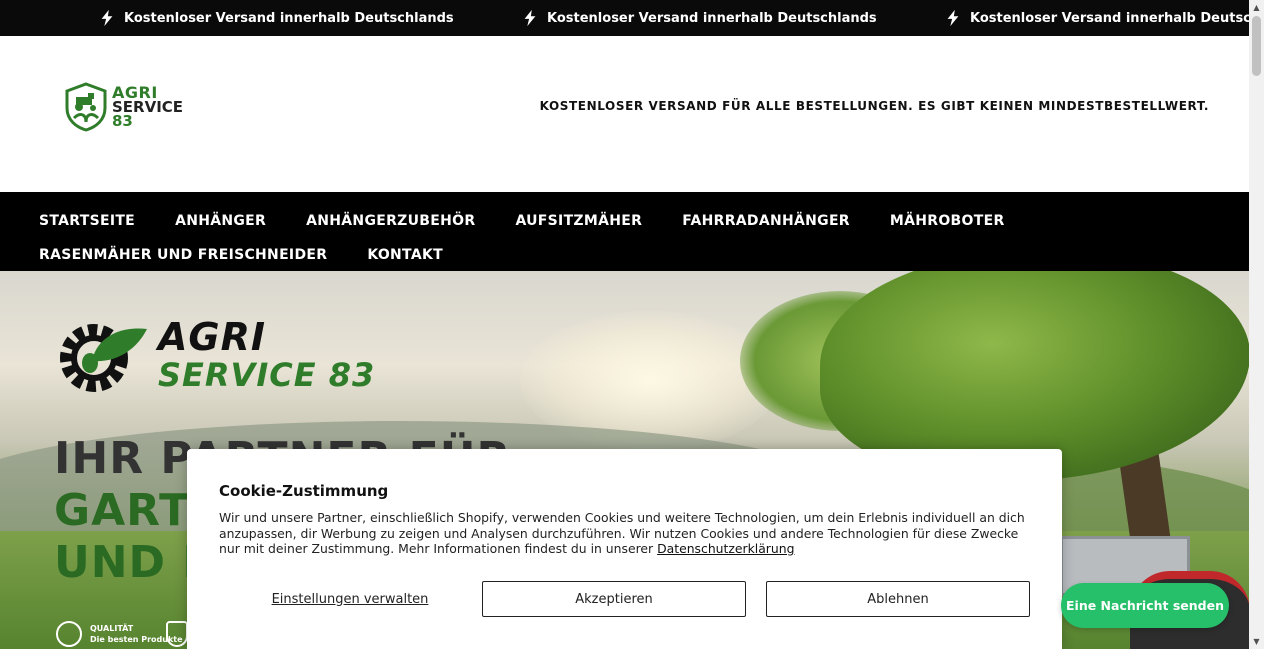 Image resolution: width=1264 pixels, height=649 pixels. What do you see at coordinates (624, 255) in the screenshot?
I see `nav-row: RASENMÄHER UND FREISCHNEIDER KONTAKT` at bounding box center [624, 255].